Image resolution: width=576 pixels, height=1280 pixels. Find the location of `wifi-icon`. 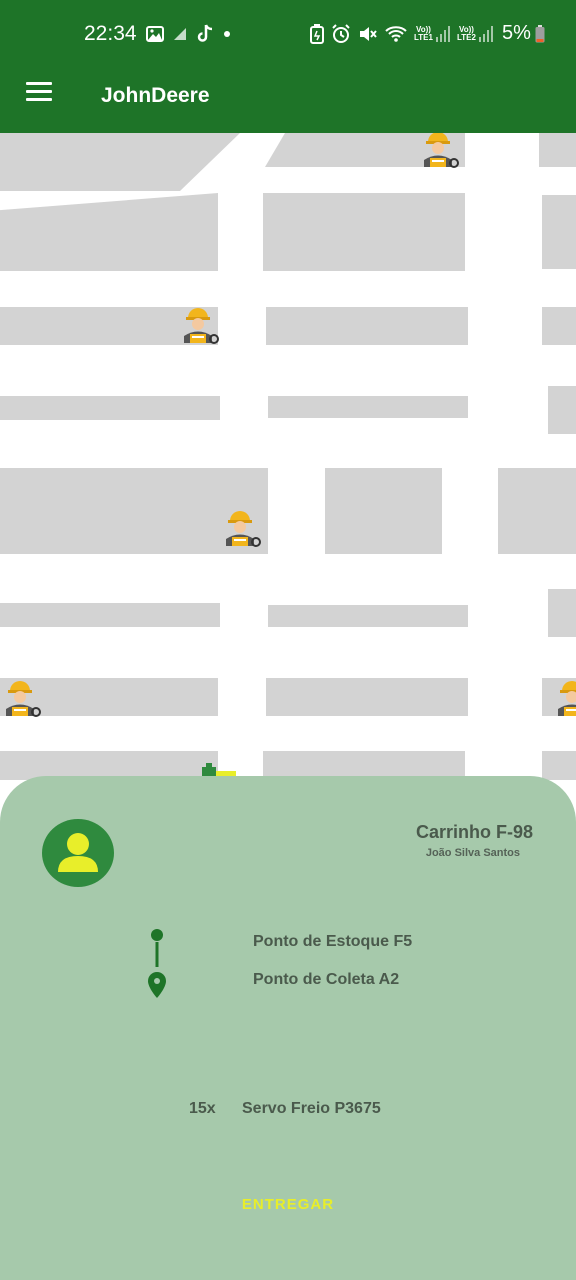

wifi-icon is located at coordinates (396, 34).